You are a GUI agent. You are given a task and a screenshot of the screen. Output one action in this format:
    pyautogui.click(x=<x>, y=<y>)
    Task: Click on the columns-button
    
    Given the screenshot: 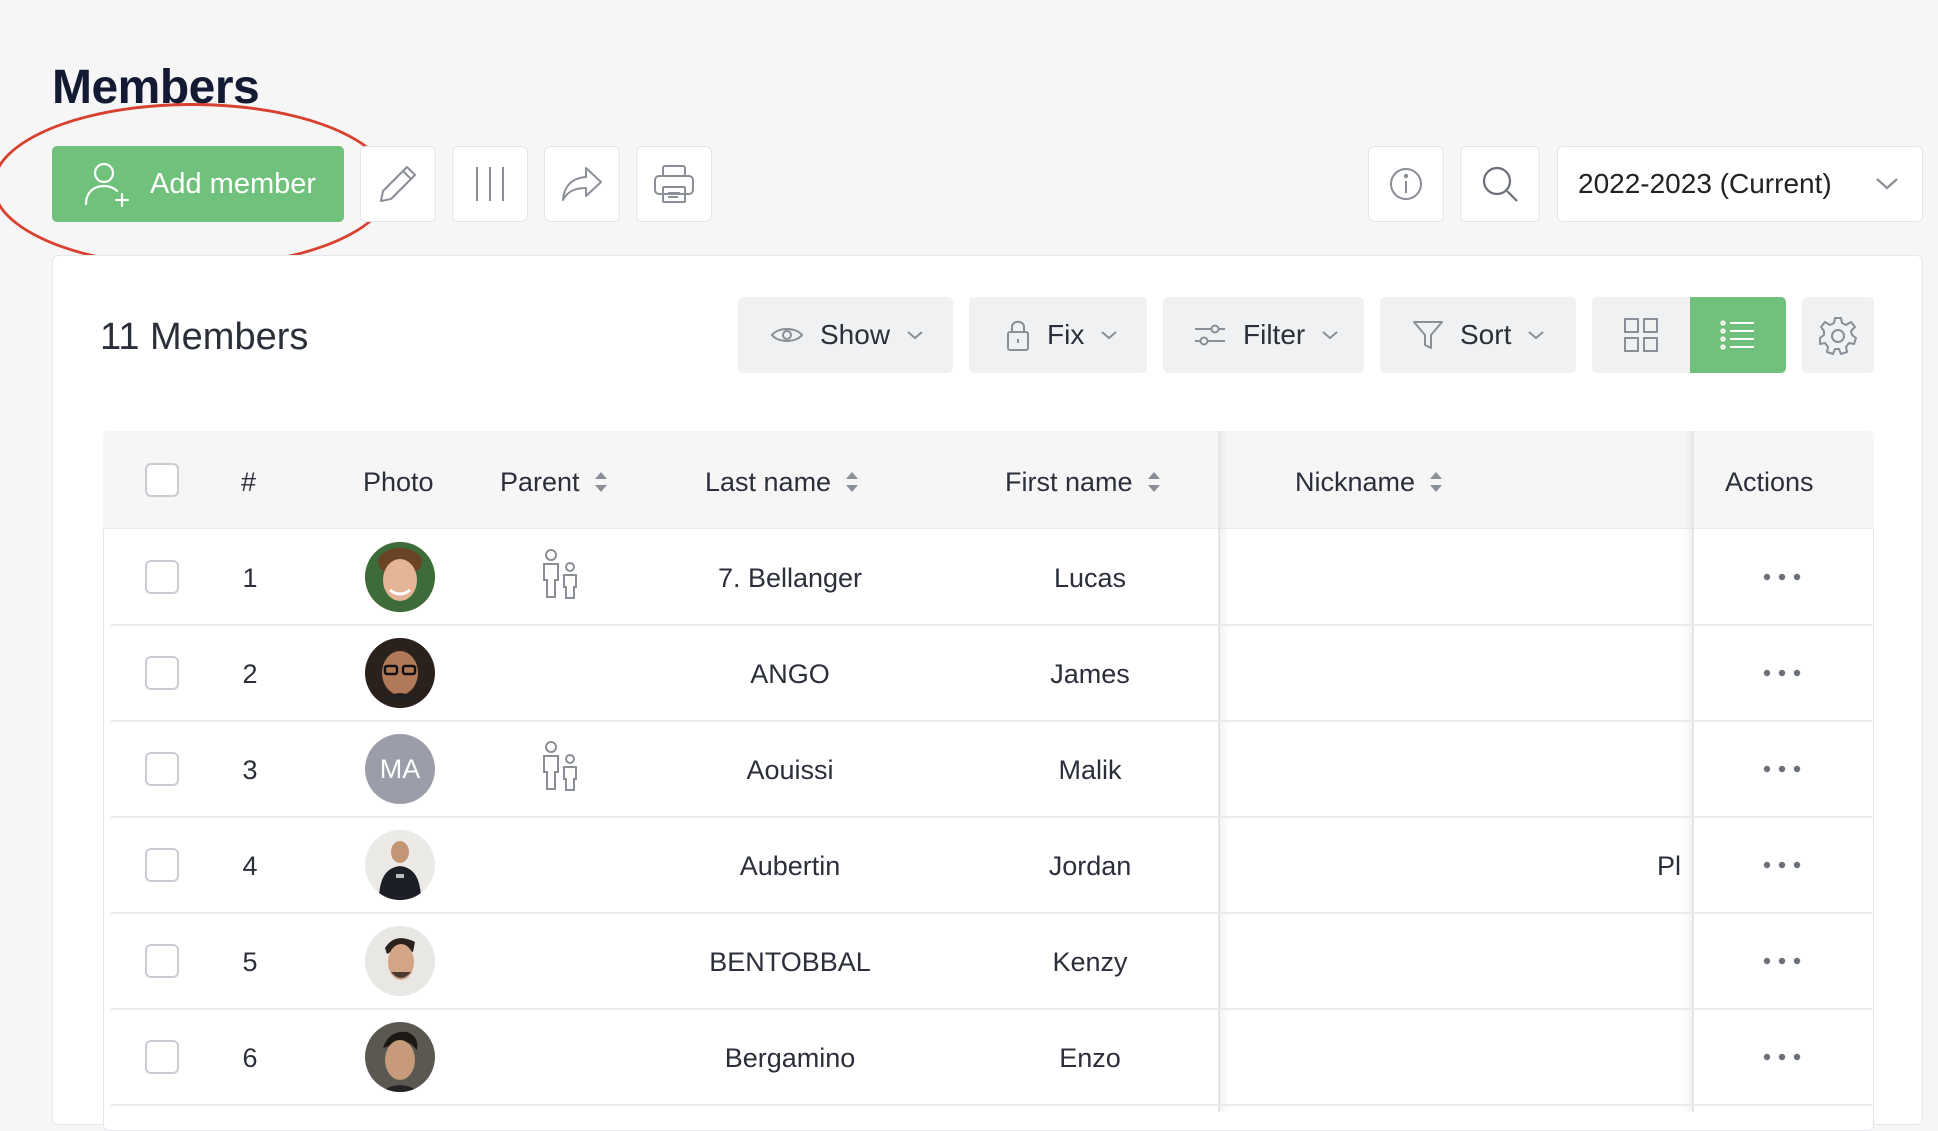 What is the action you would take?
    pyautogui.click(x=490, y=184)
    